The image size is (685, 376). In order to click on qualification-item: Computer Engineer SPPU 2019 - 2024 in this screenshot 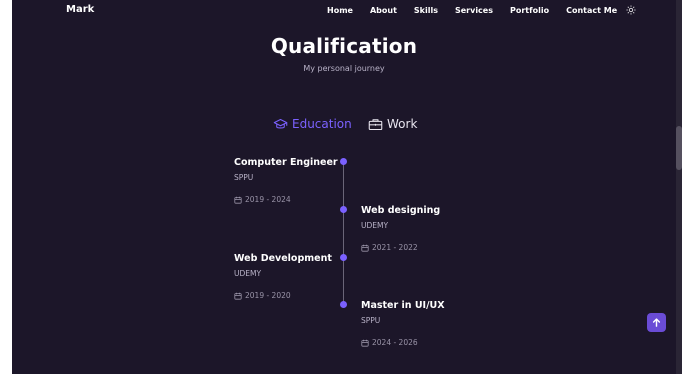, I will do `click(286, 180)`.